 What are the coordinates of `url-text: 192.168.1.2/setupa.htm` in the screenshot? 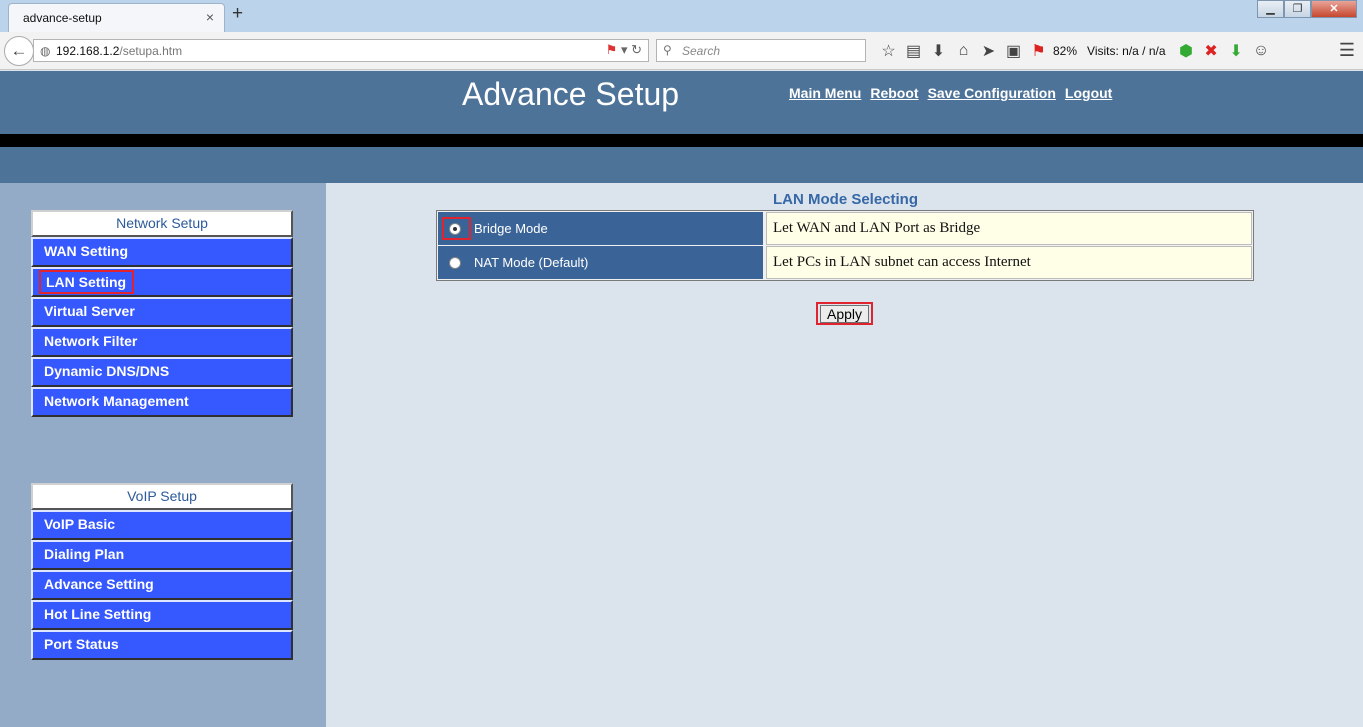 It's located at (119, 51).